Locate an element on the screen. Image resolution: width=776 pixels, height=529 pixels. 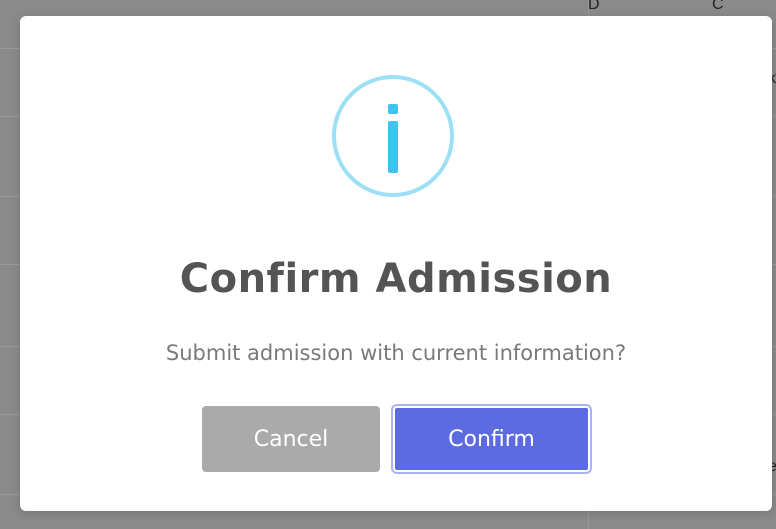
confirm-button: Confirm is located at coordinates (491, 439).